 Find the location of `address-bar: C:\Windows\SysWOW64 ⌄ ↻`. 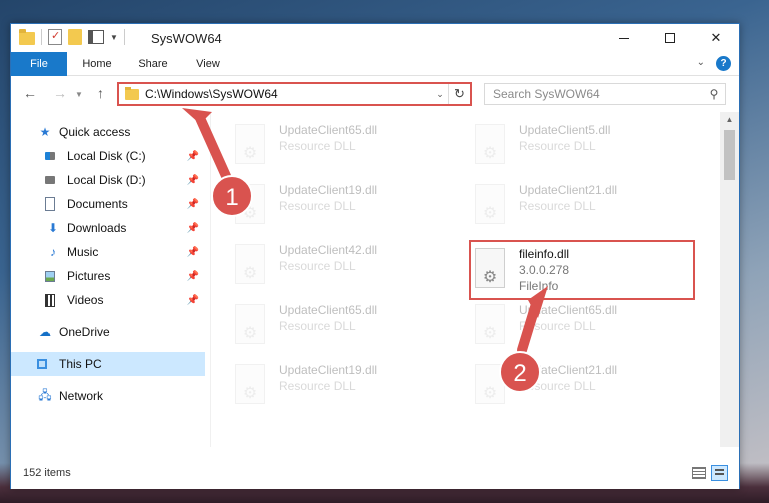

address-bar: C:\Windows\SysWOW64 ⌄ ↻ is located at coordinates (294, 94).